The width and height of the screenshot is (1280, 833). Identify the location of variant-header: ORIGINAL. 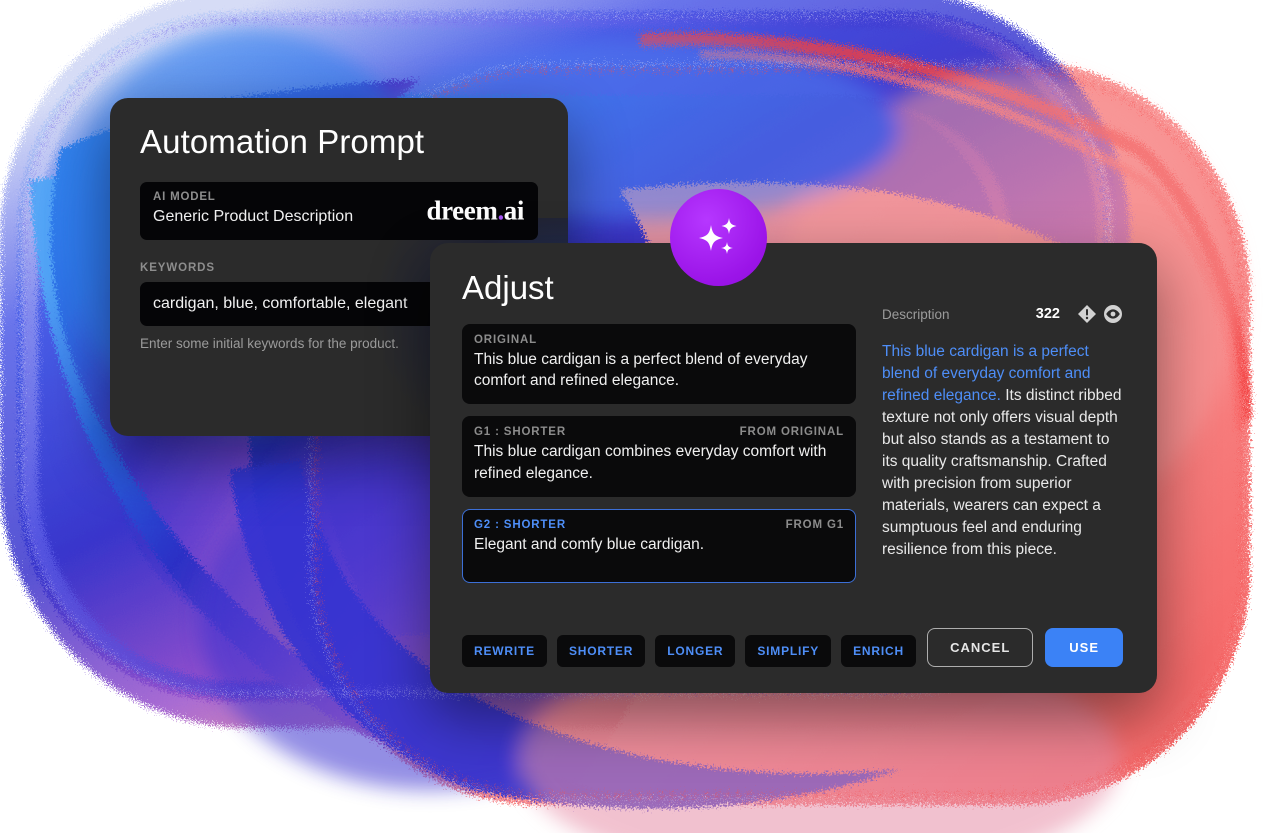
(659, 340).